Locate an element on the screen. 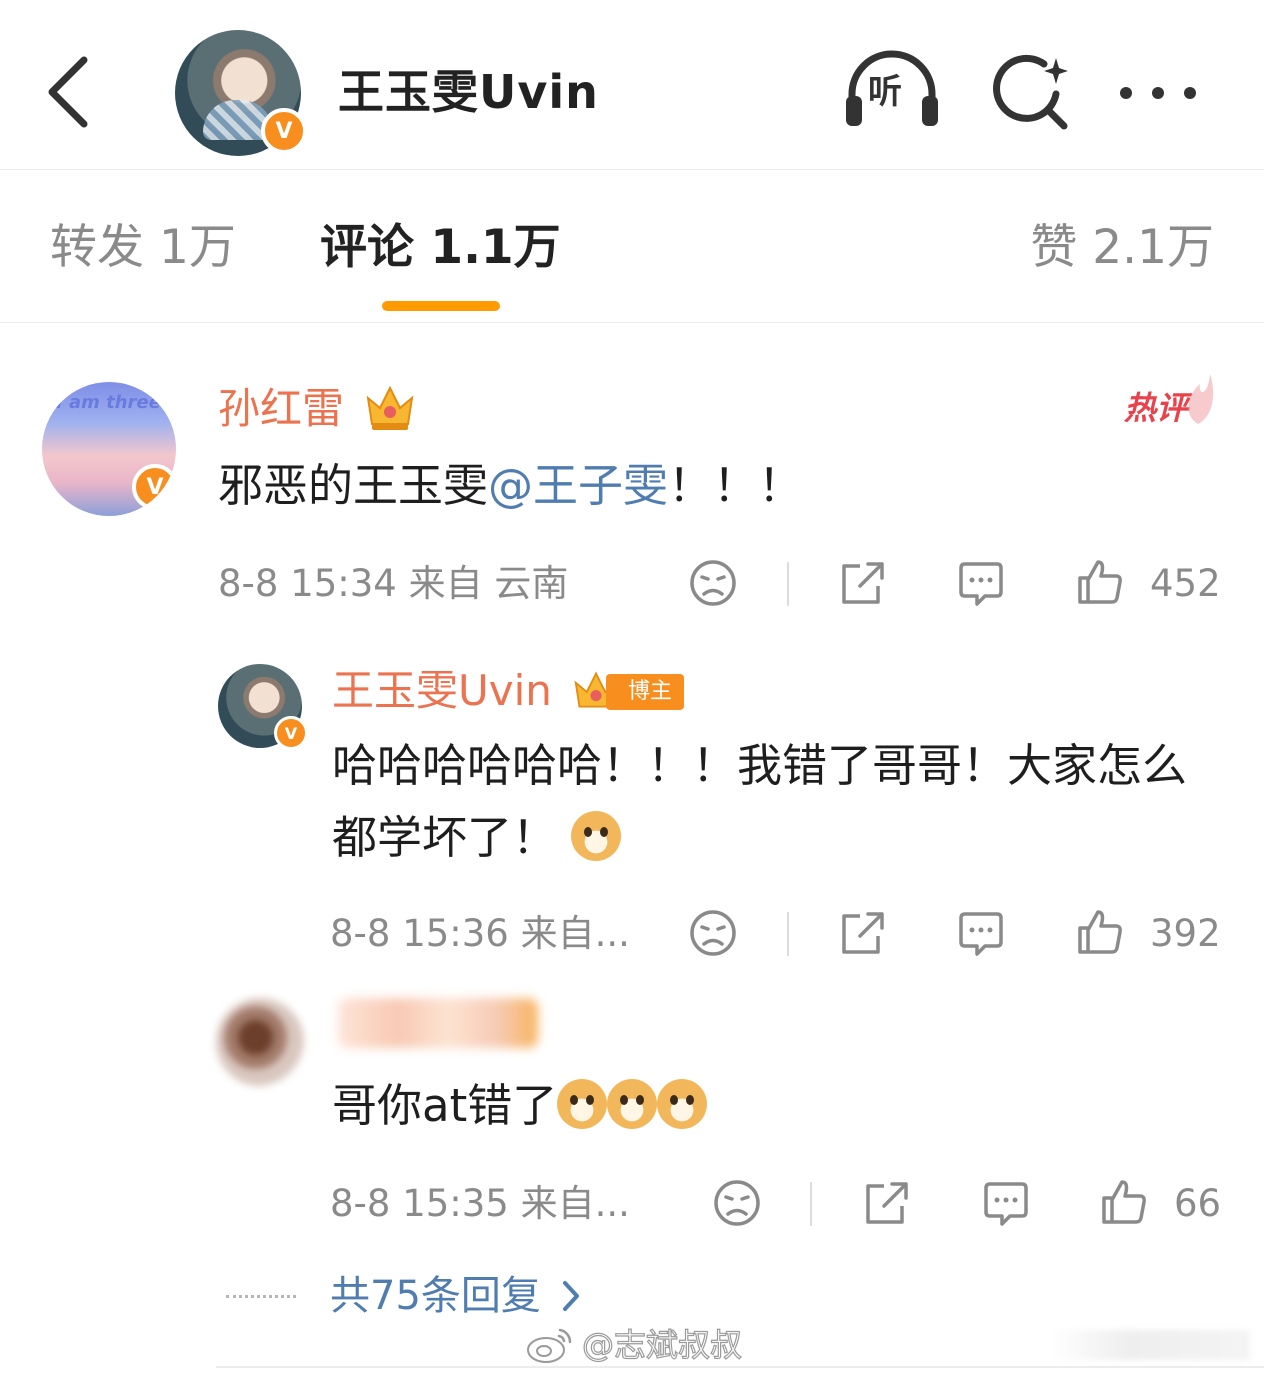 The height and width of the screenshot is (1373, 1264). comment-text: 邪恶的王玉雯@王子雯！！！ is located at coordinates (698, 486).